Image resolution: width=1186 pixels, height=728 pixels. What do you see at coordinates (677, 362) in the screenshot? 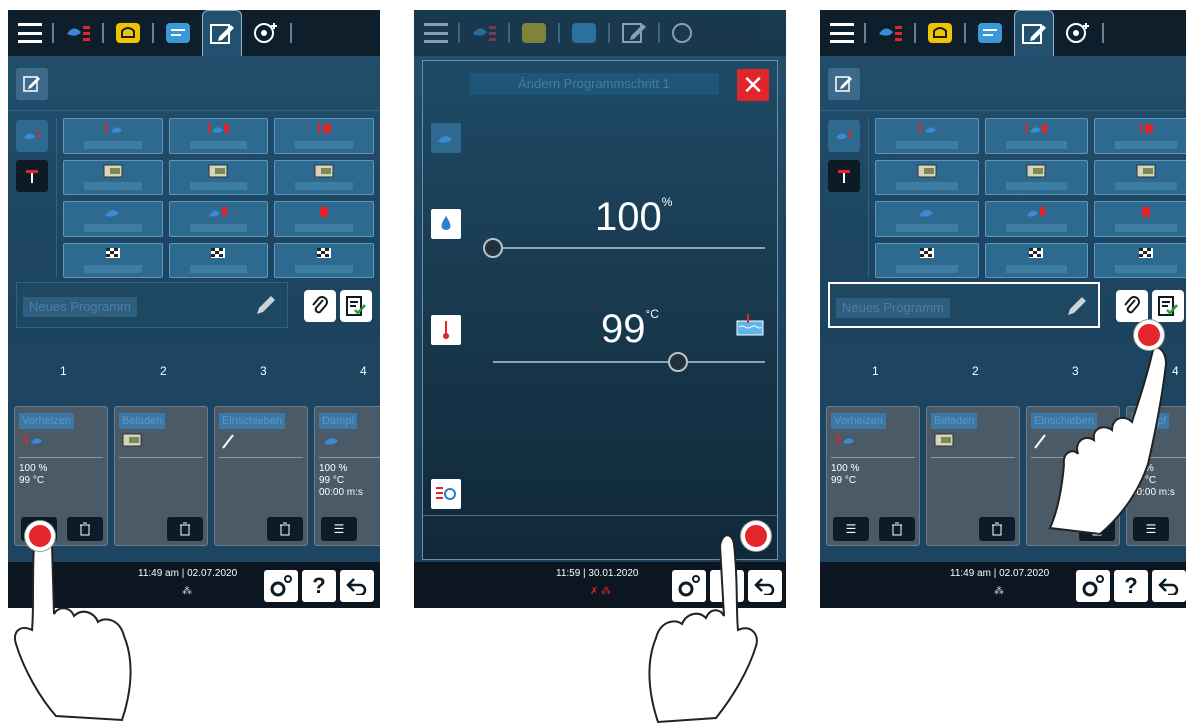
I see `temperature-slider-handle` at bounding box center [677, 362].